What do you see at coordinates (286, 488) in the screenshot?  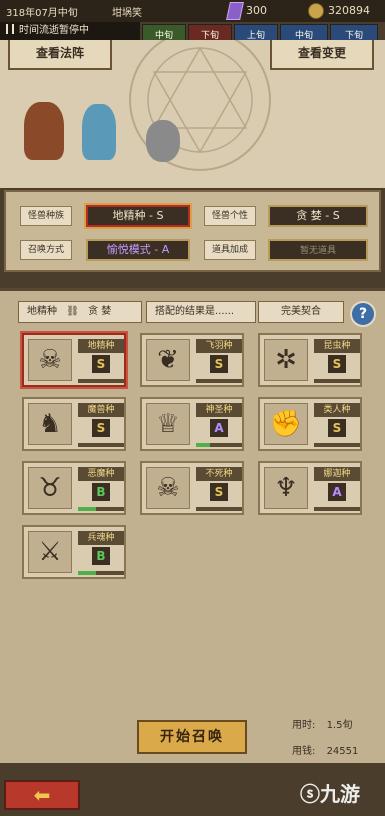 I see `species-emblem-icon: ♆` at bounding box center [286, 488].